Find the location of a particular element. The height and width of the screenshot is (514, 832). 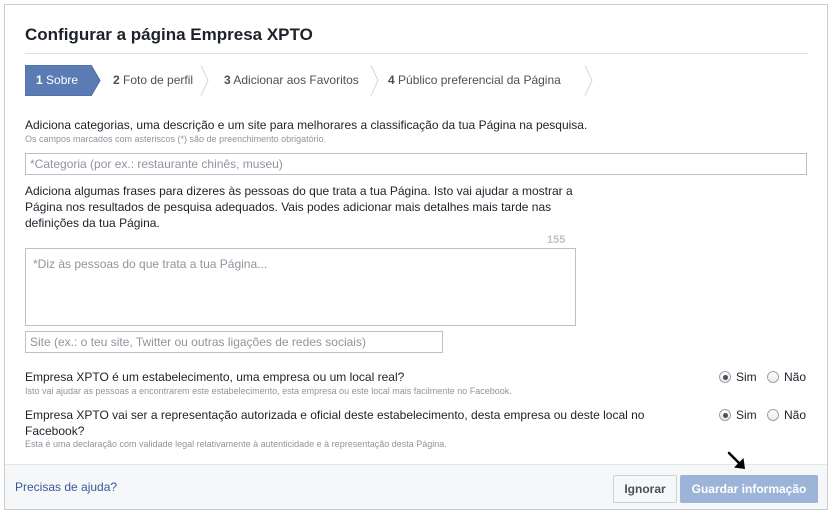

arrow-pointer-icon is located at coordinates (736, 460).